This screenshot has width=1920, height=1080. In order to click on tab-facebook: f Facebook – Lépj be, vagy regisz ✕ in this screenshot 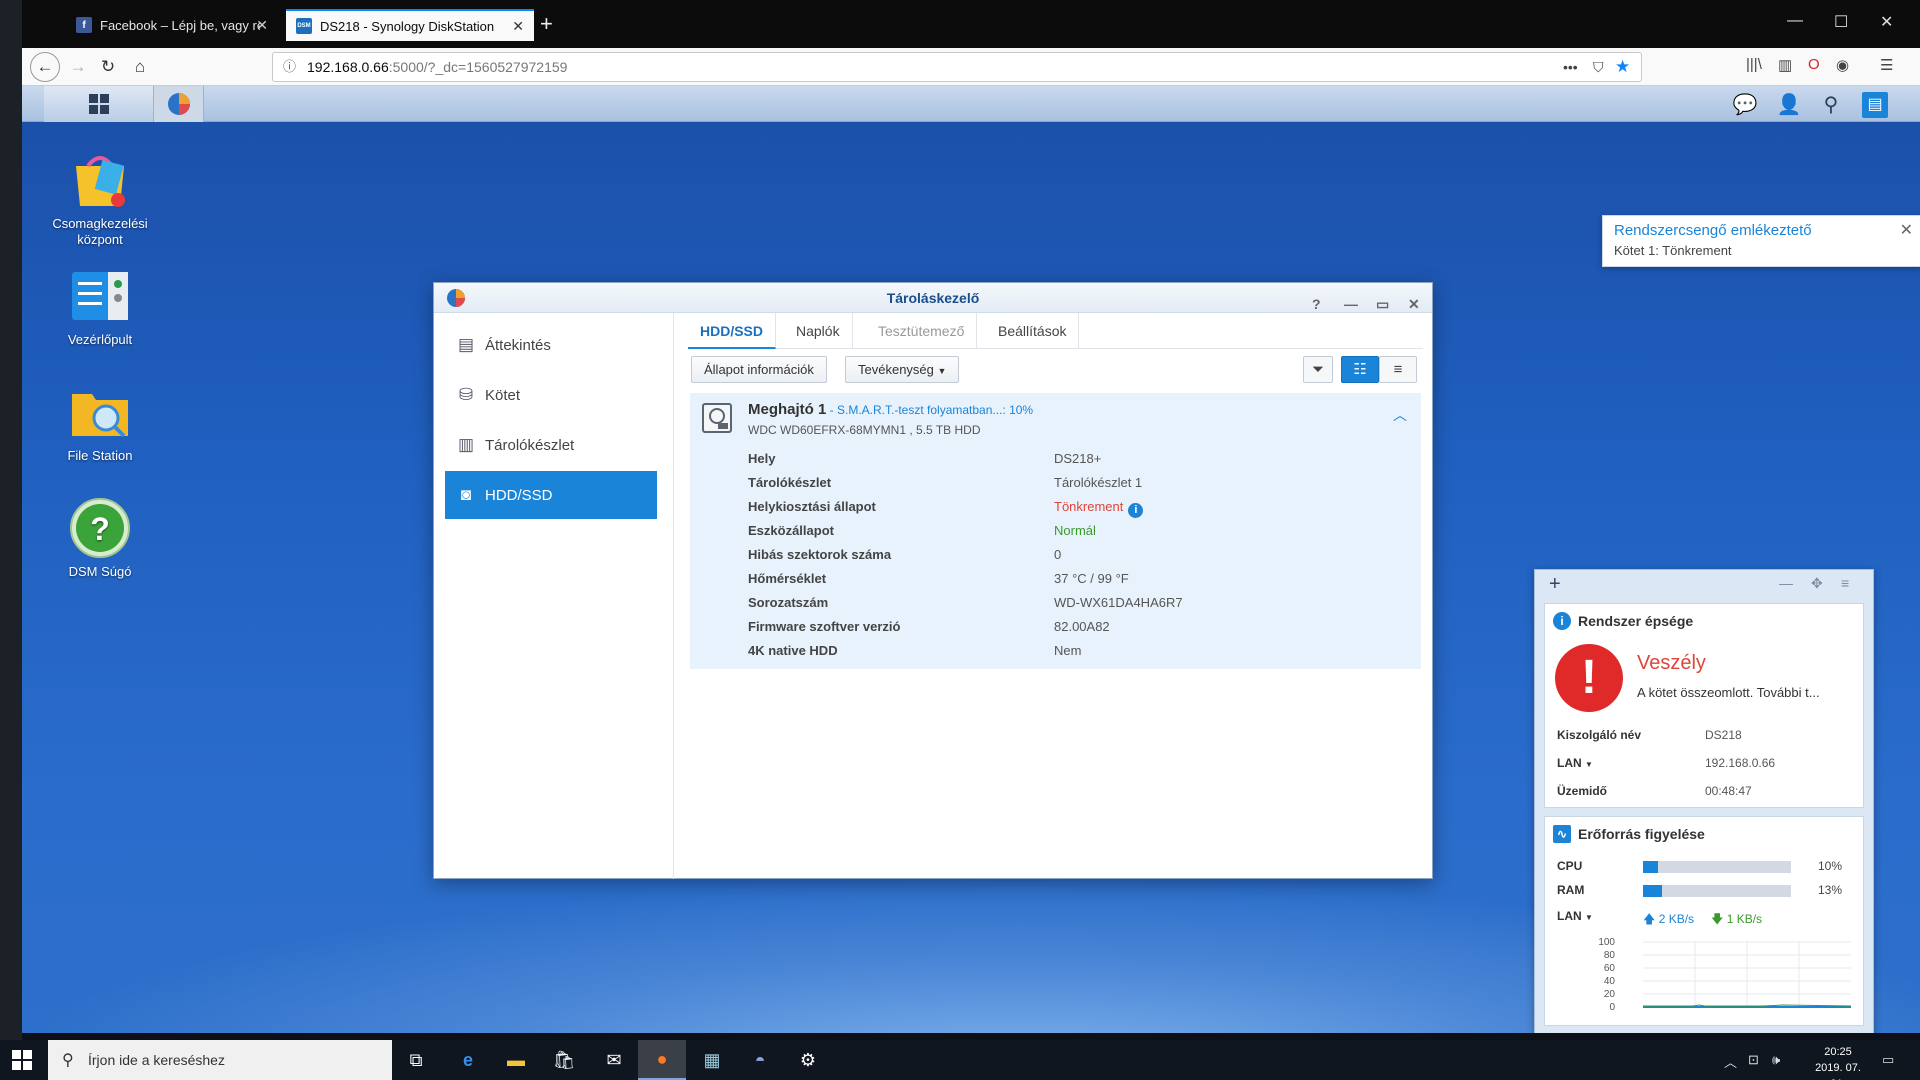, I will do `click(172, 25)`.